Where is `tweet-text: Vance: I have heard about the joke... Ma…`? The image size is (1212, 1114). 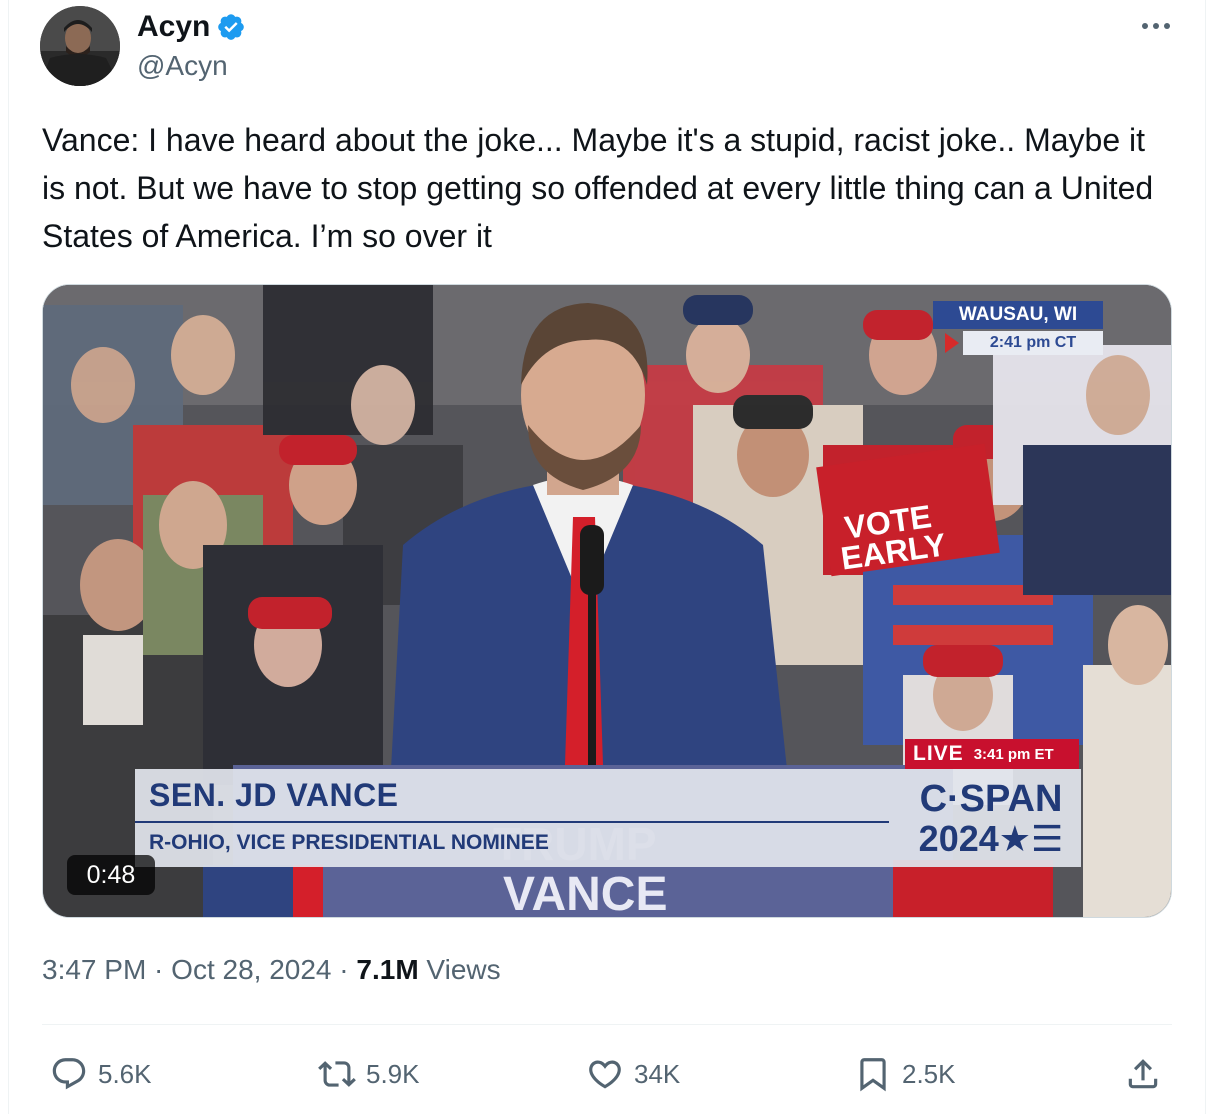
tweet-text: Vance: I have heard about the joke... Ma… is located at coordinates (598, 188).